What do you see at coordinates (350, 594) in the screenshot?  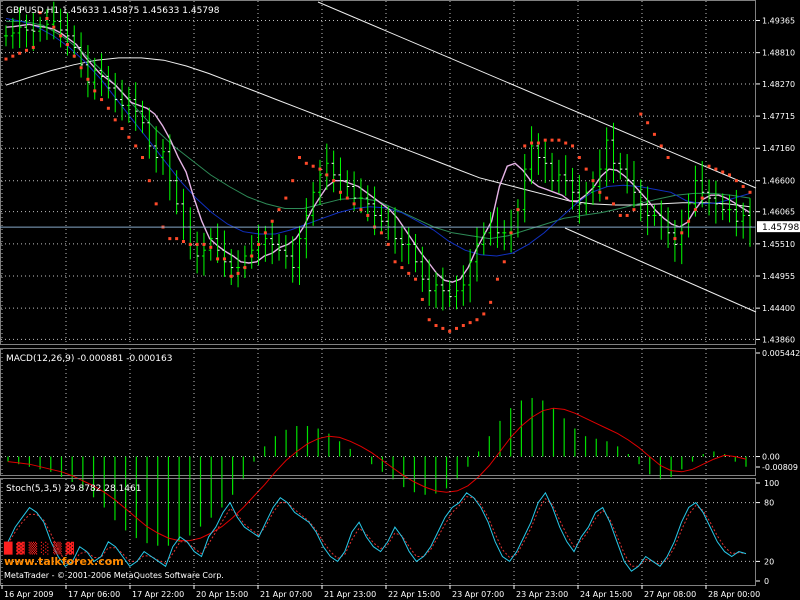 I see `x-tick-label: 21 Apr 23:00` at bounding box center [350, 594].